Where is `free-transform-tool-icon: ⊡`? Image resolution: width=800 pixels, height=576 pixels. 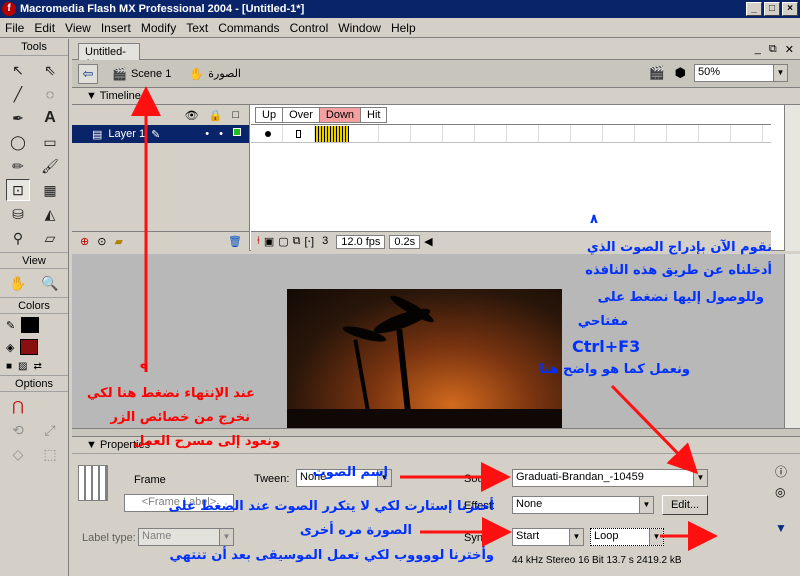 free-transform-tool-icon: ⊡ is located at coordinates (18, 190).